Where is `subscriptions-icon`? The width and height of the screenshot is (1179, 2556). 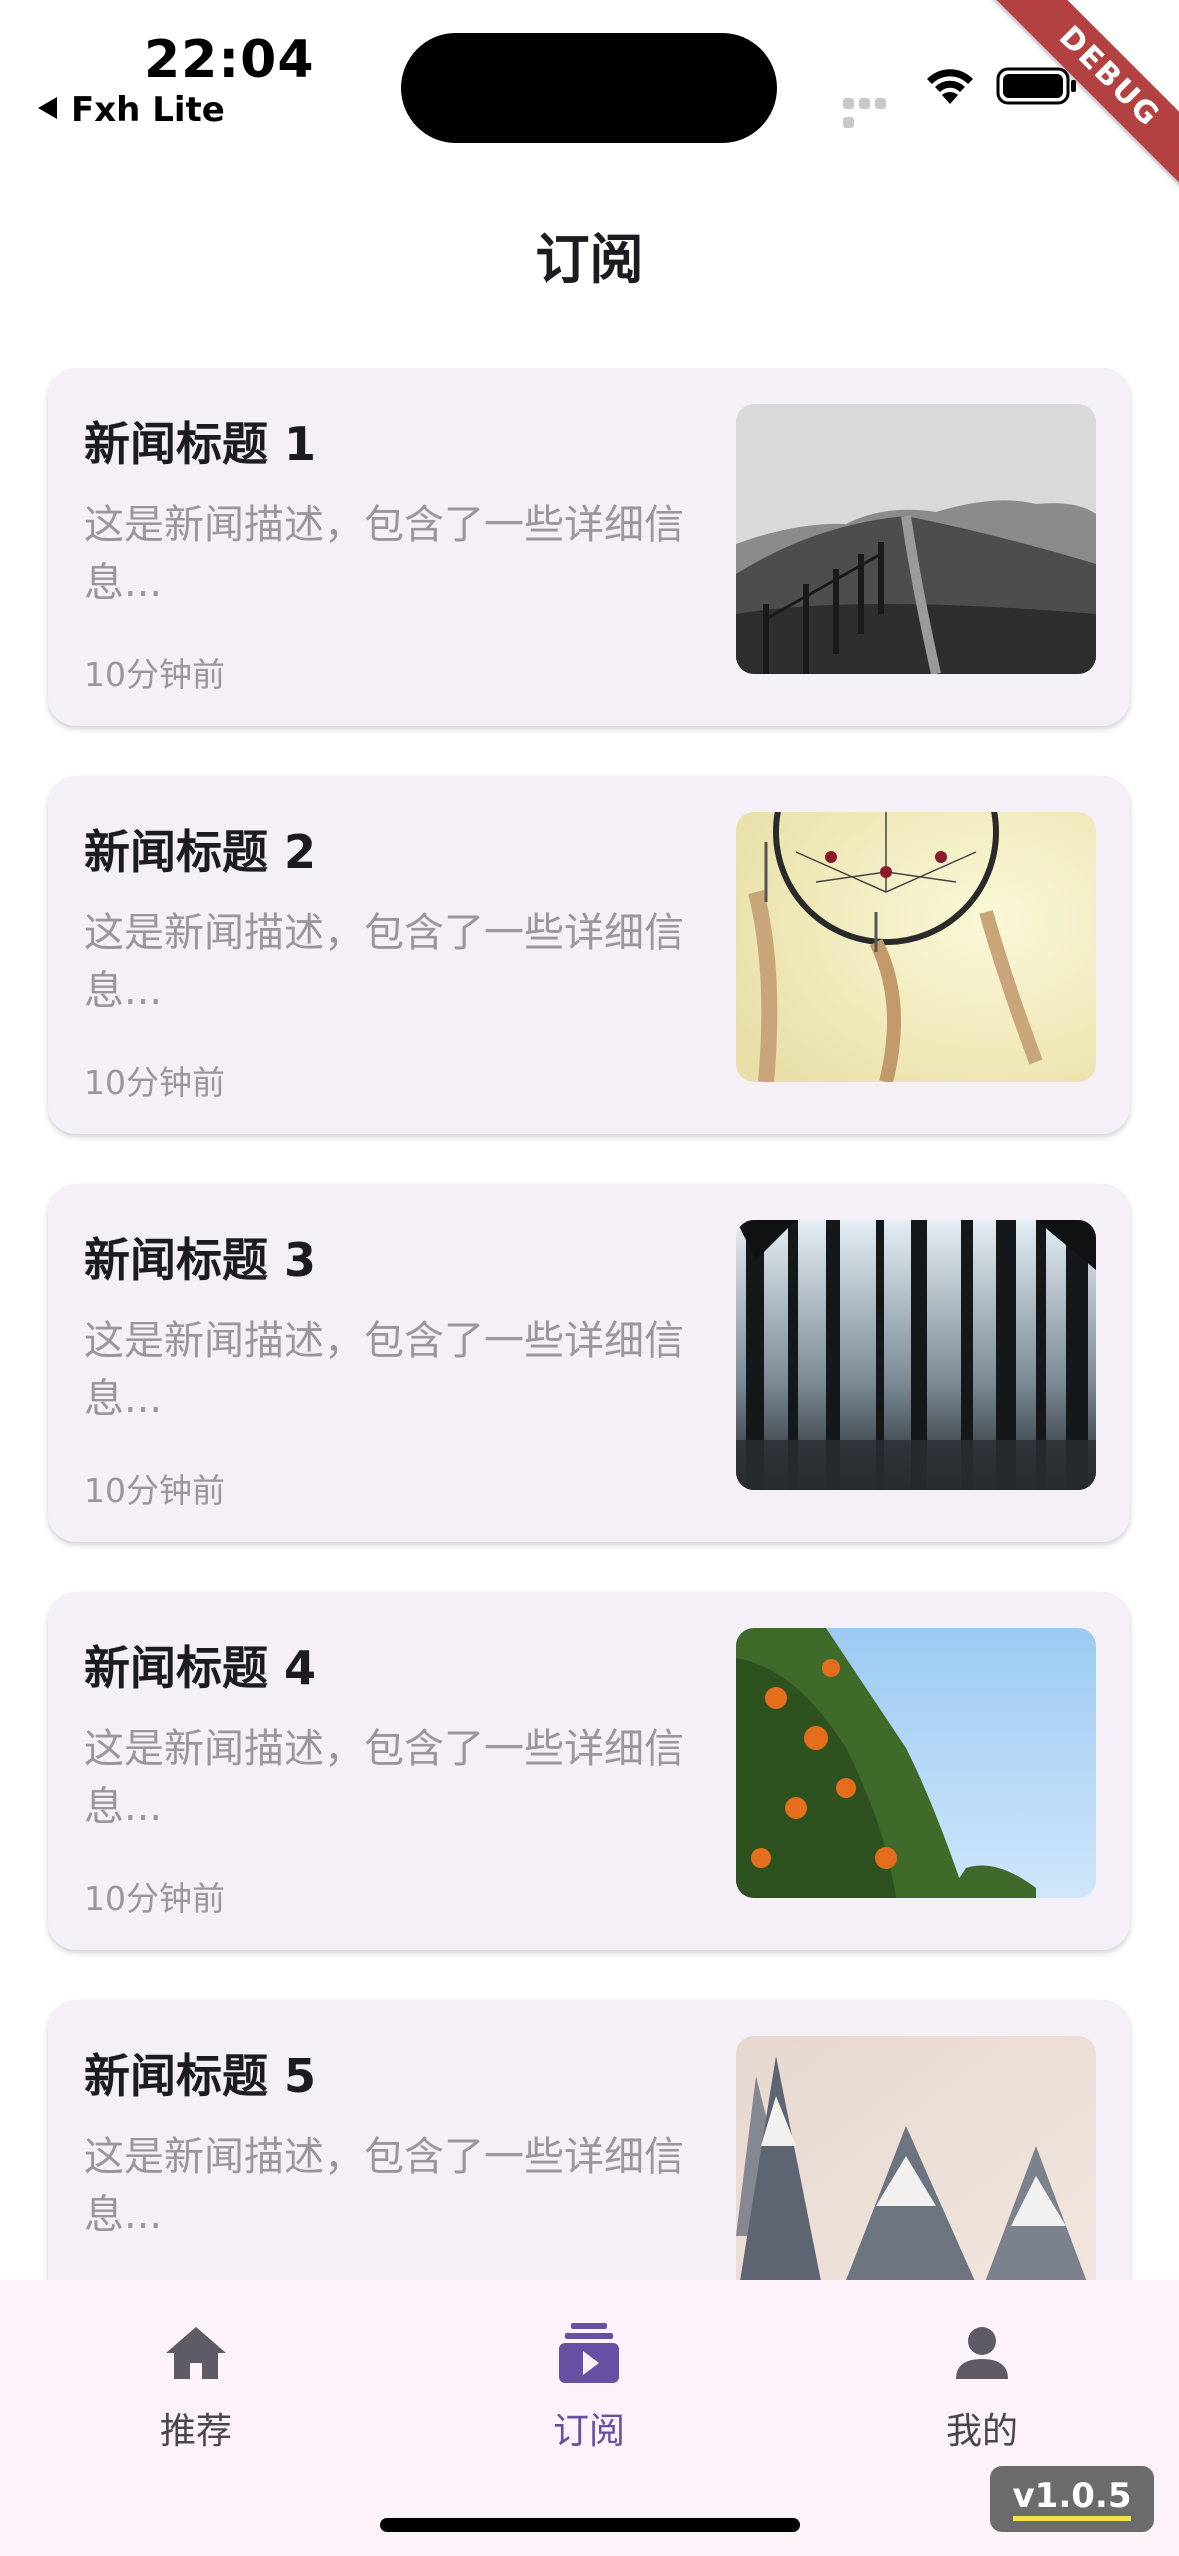
subscriptions-icon is located at coordinates (589, 2353).